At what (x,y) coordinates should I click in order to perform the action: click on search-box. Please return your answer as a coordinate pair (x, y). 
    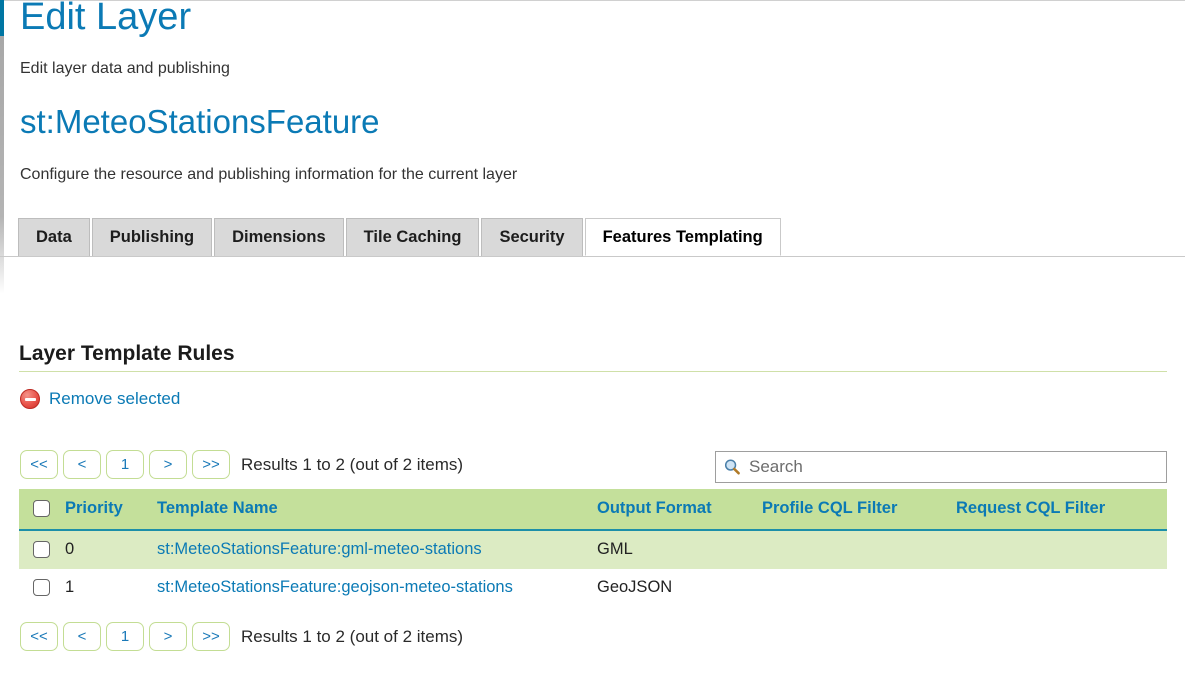
    Looking at the image, I should click on (941, 467).